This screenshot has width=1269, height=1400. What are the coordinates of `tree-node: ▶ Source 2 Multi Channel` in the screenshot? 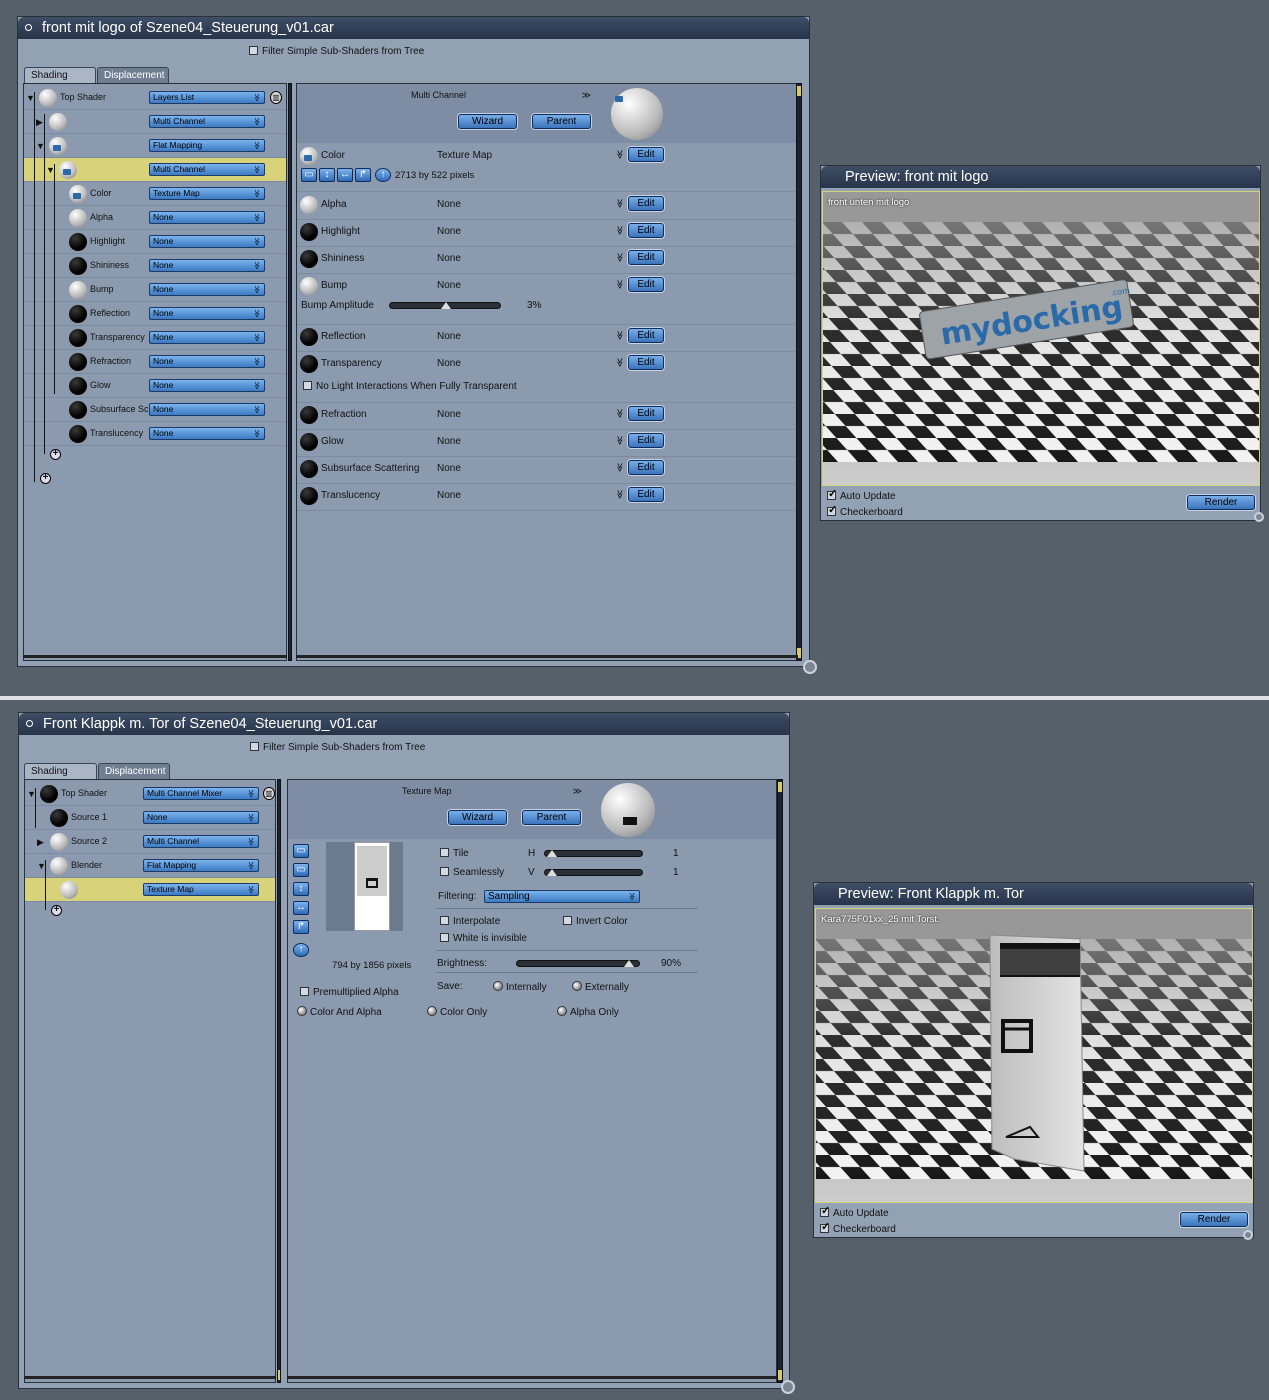 It's located at (150, 842).